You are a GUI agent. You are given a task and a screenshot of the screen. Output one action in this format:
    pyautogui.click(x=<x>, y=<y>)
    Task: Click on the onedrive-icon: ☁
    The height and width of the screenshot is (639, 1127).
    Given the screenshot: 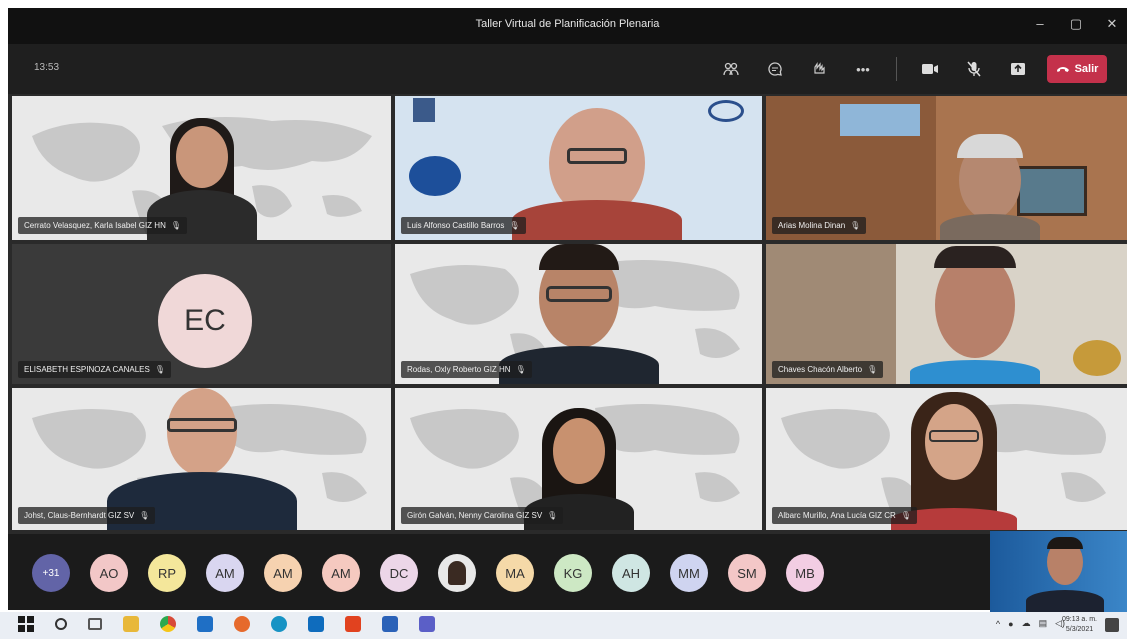 What is the action you would take?
    pyautogui.click(x=1026, y=623)
    